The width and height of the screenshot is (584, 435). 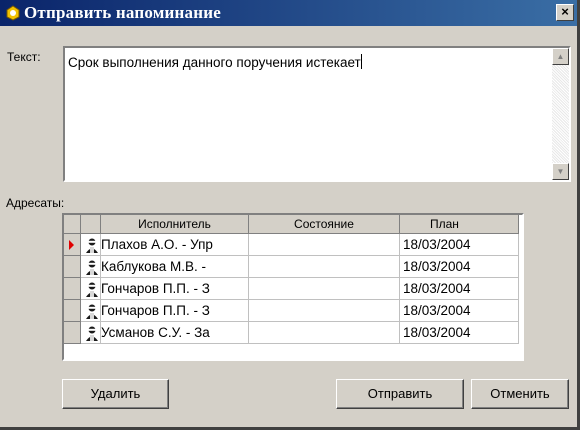 What do you see at coordinates (459, 224) in the screenshot?
I see `column-header-plan: План` at bounding box center [459, 224].